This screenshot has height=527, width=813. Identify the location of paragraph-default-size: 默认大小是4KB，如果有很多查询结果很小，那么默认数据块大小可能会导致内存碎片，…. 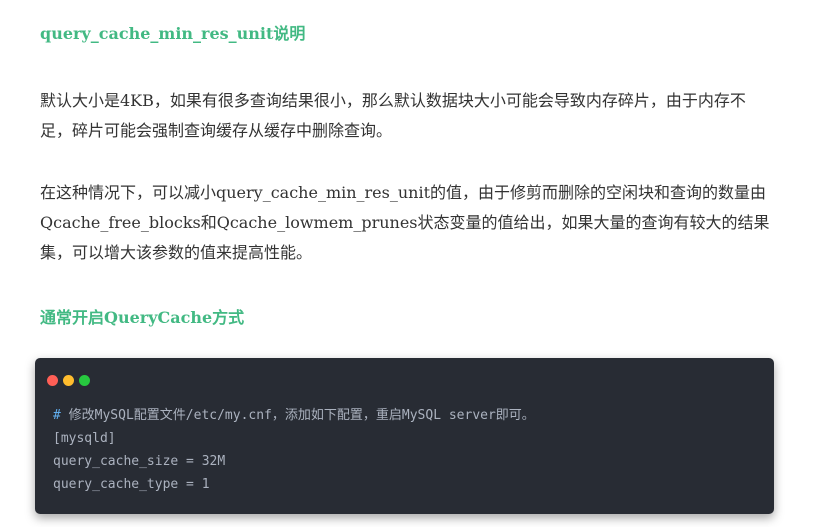
(393, 115).